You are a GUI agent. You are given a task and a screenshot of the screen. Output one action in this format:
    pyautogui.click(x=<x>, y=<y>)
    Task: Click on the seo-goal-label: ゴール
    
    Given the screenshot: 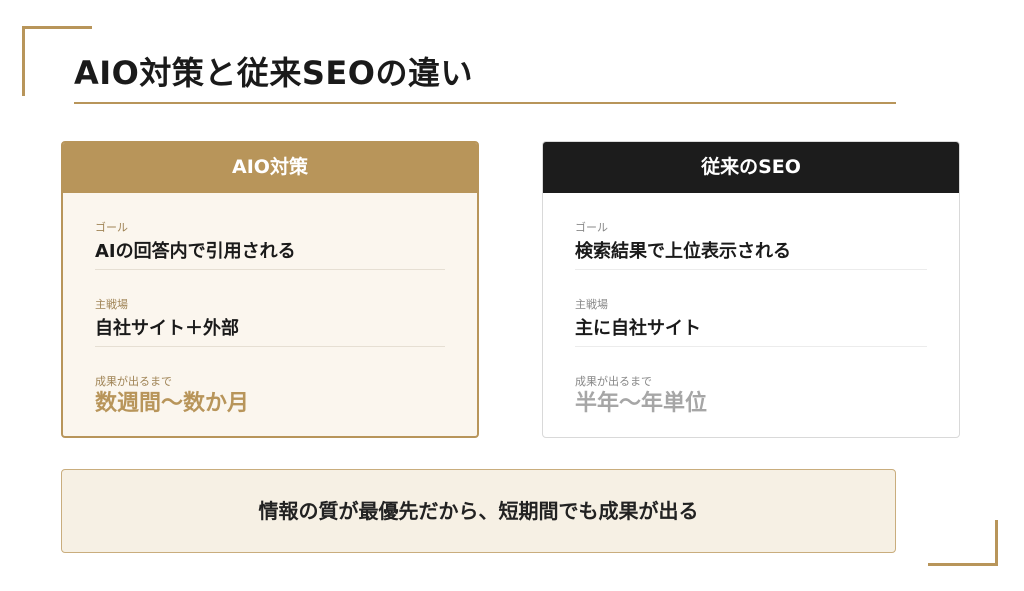 What is the action you would take?
    pyautogui.click(x=591, y=227)
    